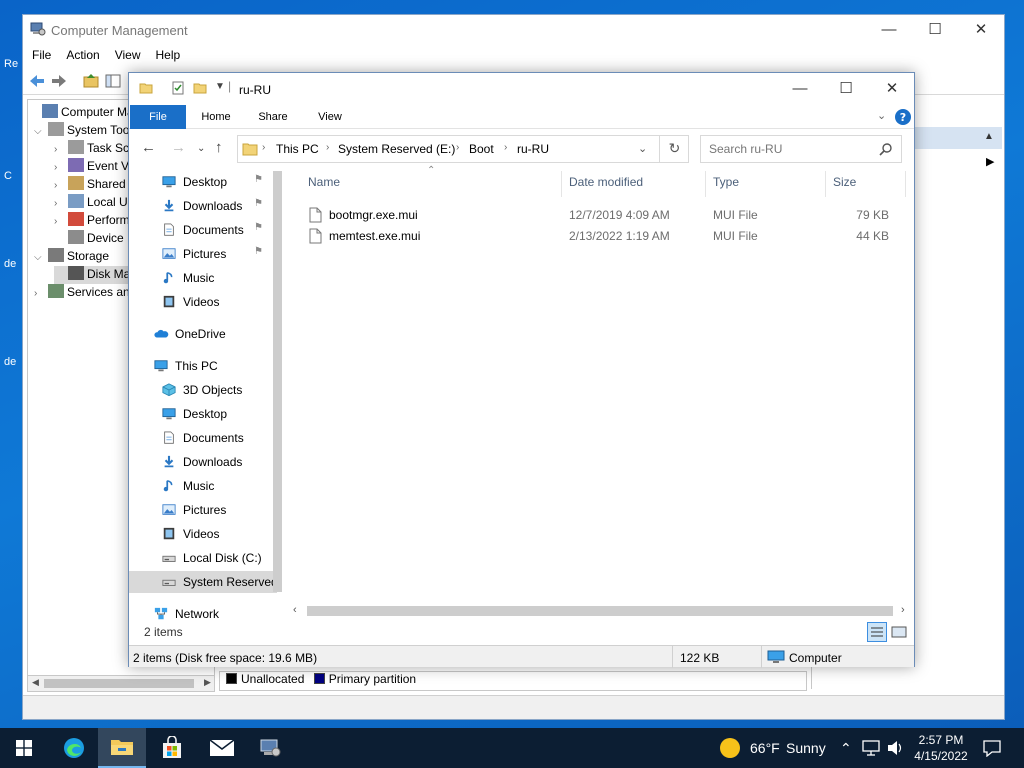 This screenshot has width=1024, height=768. Describe the element at coordinates (74, 748) in the screenshot. I see `taskbar-edge` at that location.